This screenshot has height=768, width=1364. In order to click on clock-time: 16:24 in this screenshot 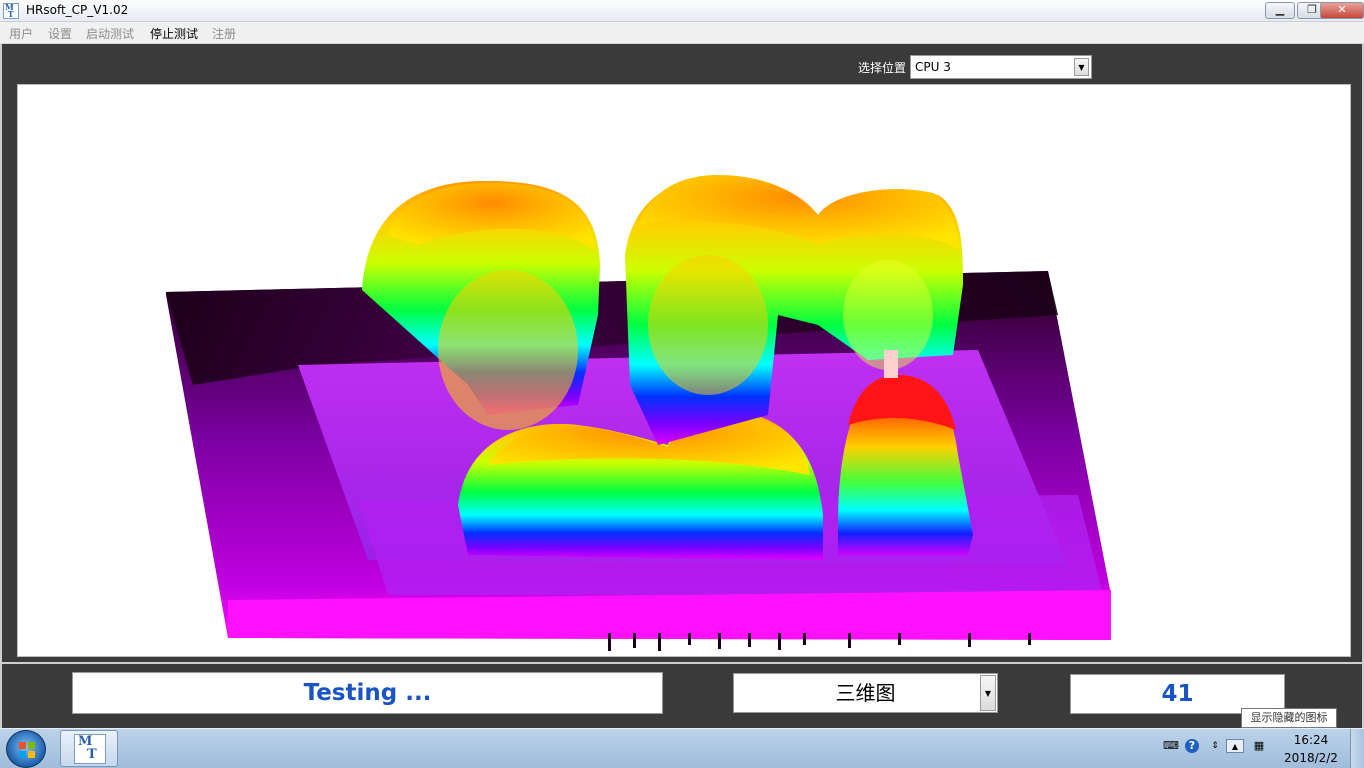, I will do `click(1311, 740)`.